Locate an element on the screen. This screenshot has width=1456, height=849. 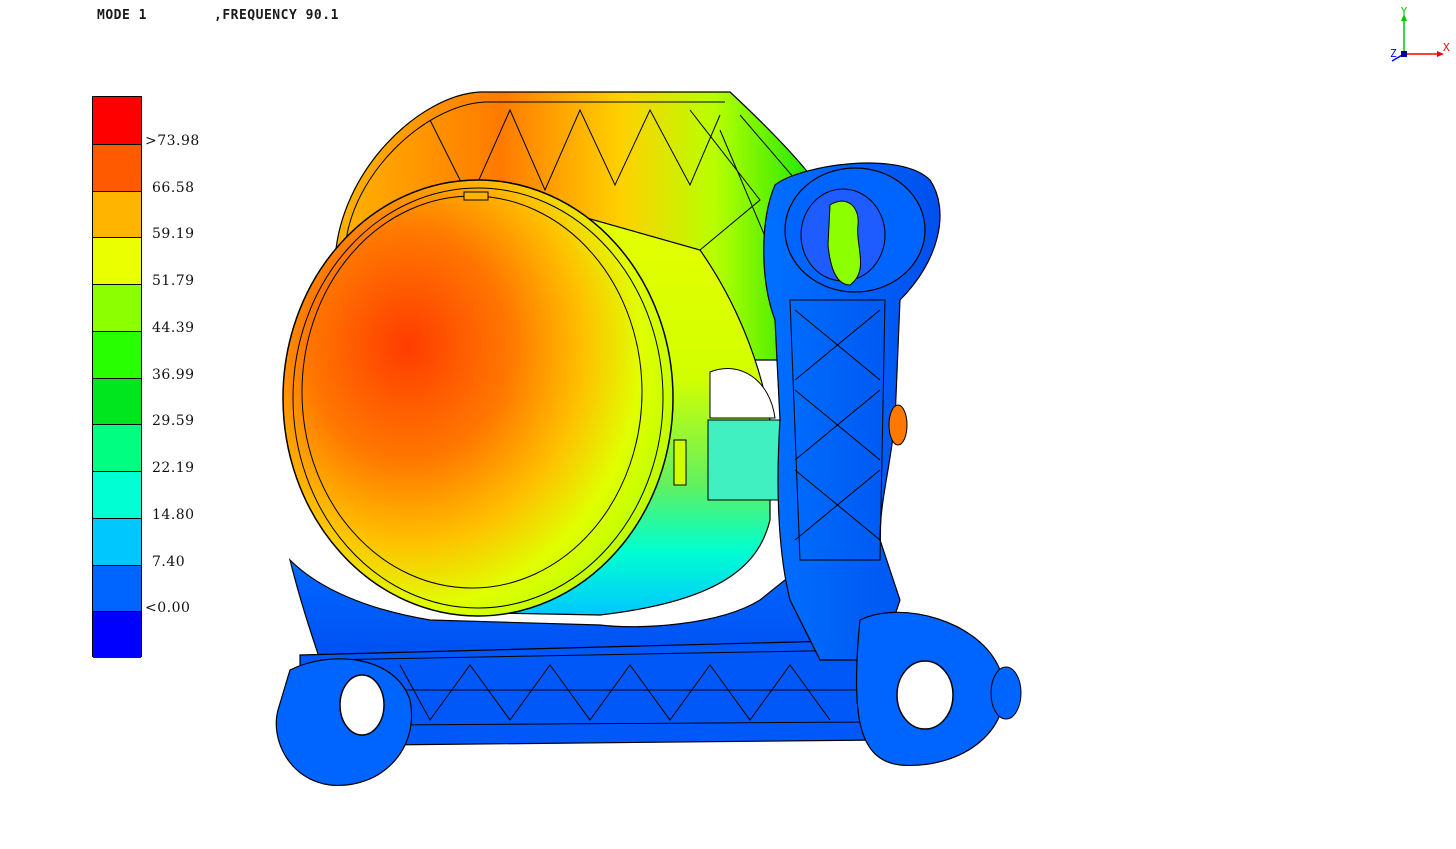
right-lug-hole is located at coordinates (925, 695).